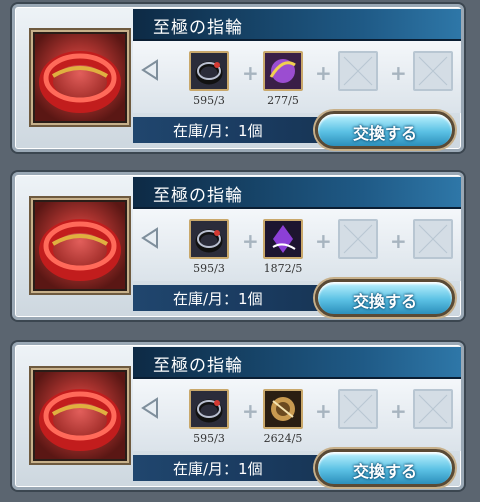 The image size is (480, 502). What do you see at coordinates (283, 100) in the screenshot?
I see `cost-qty-2: 277/5` at bounding box center [283, 100].